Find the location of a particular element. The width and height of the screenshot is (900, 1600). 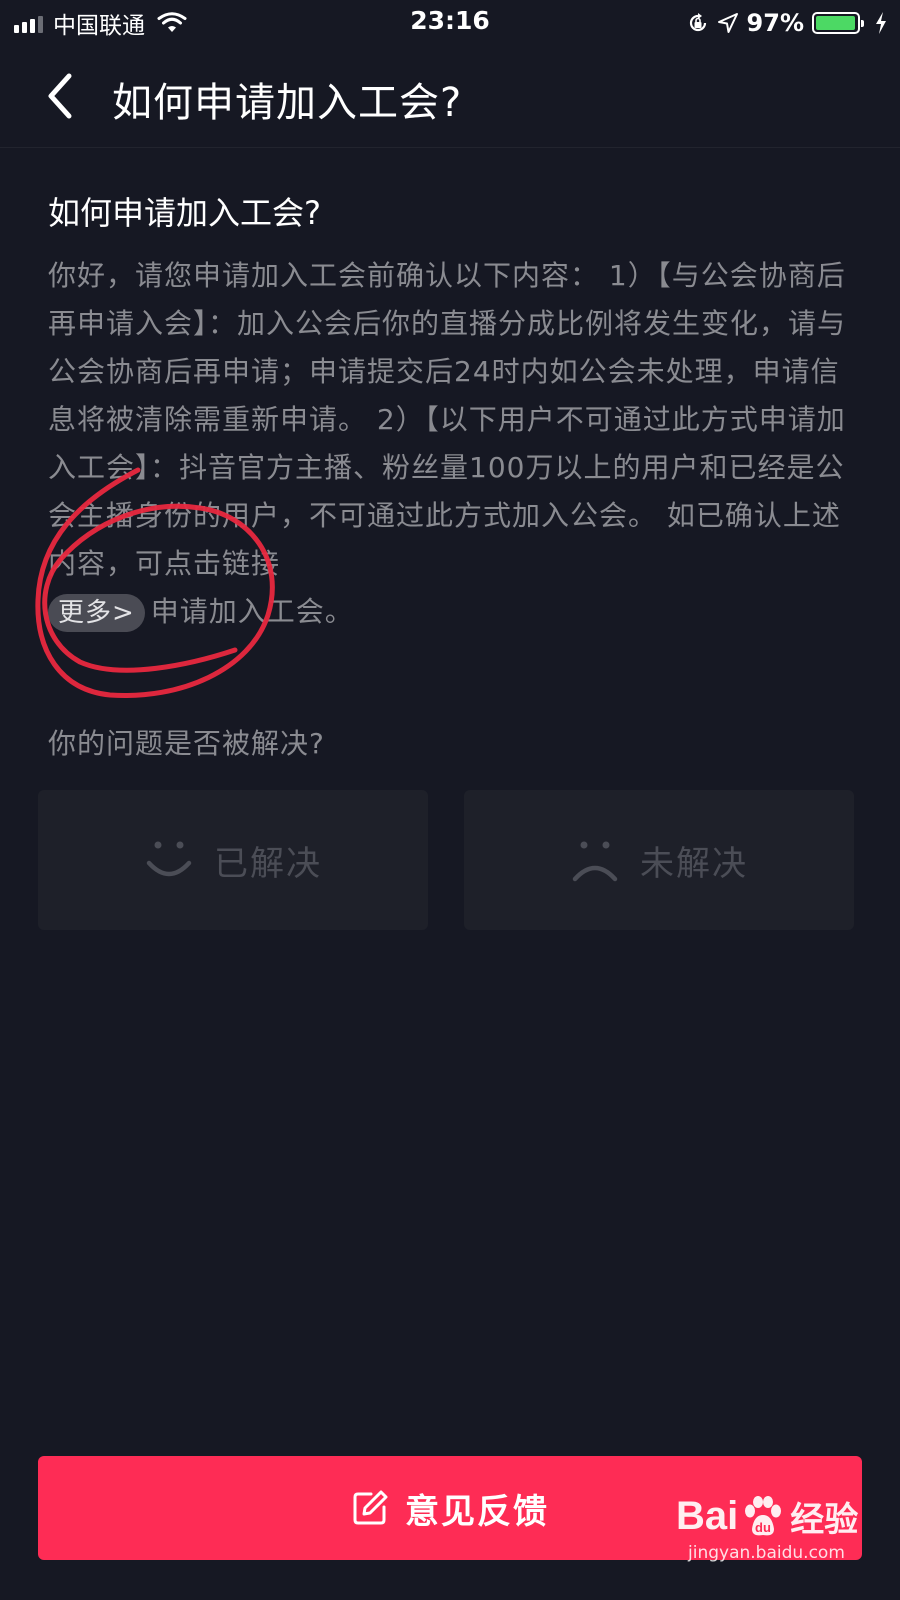

watermark: Bai du 经验 jingyan.baidu.com is located at coordinates (776, 1537).